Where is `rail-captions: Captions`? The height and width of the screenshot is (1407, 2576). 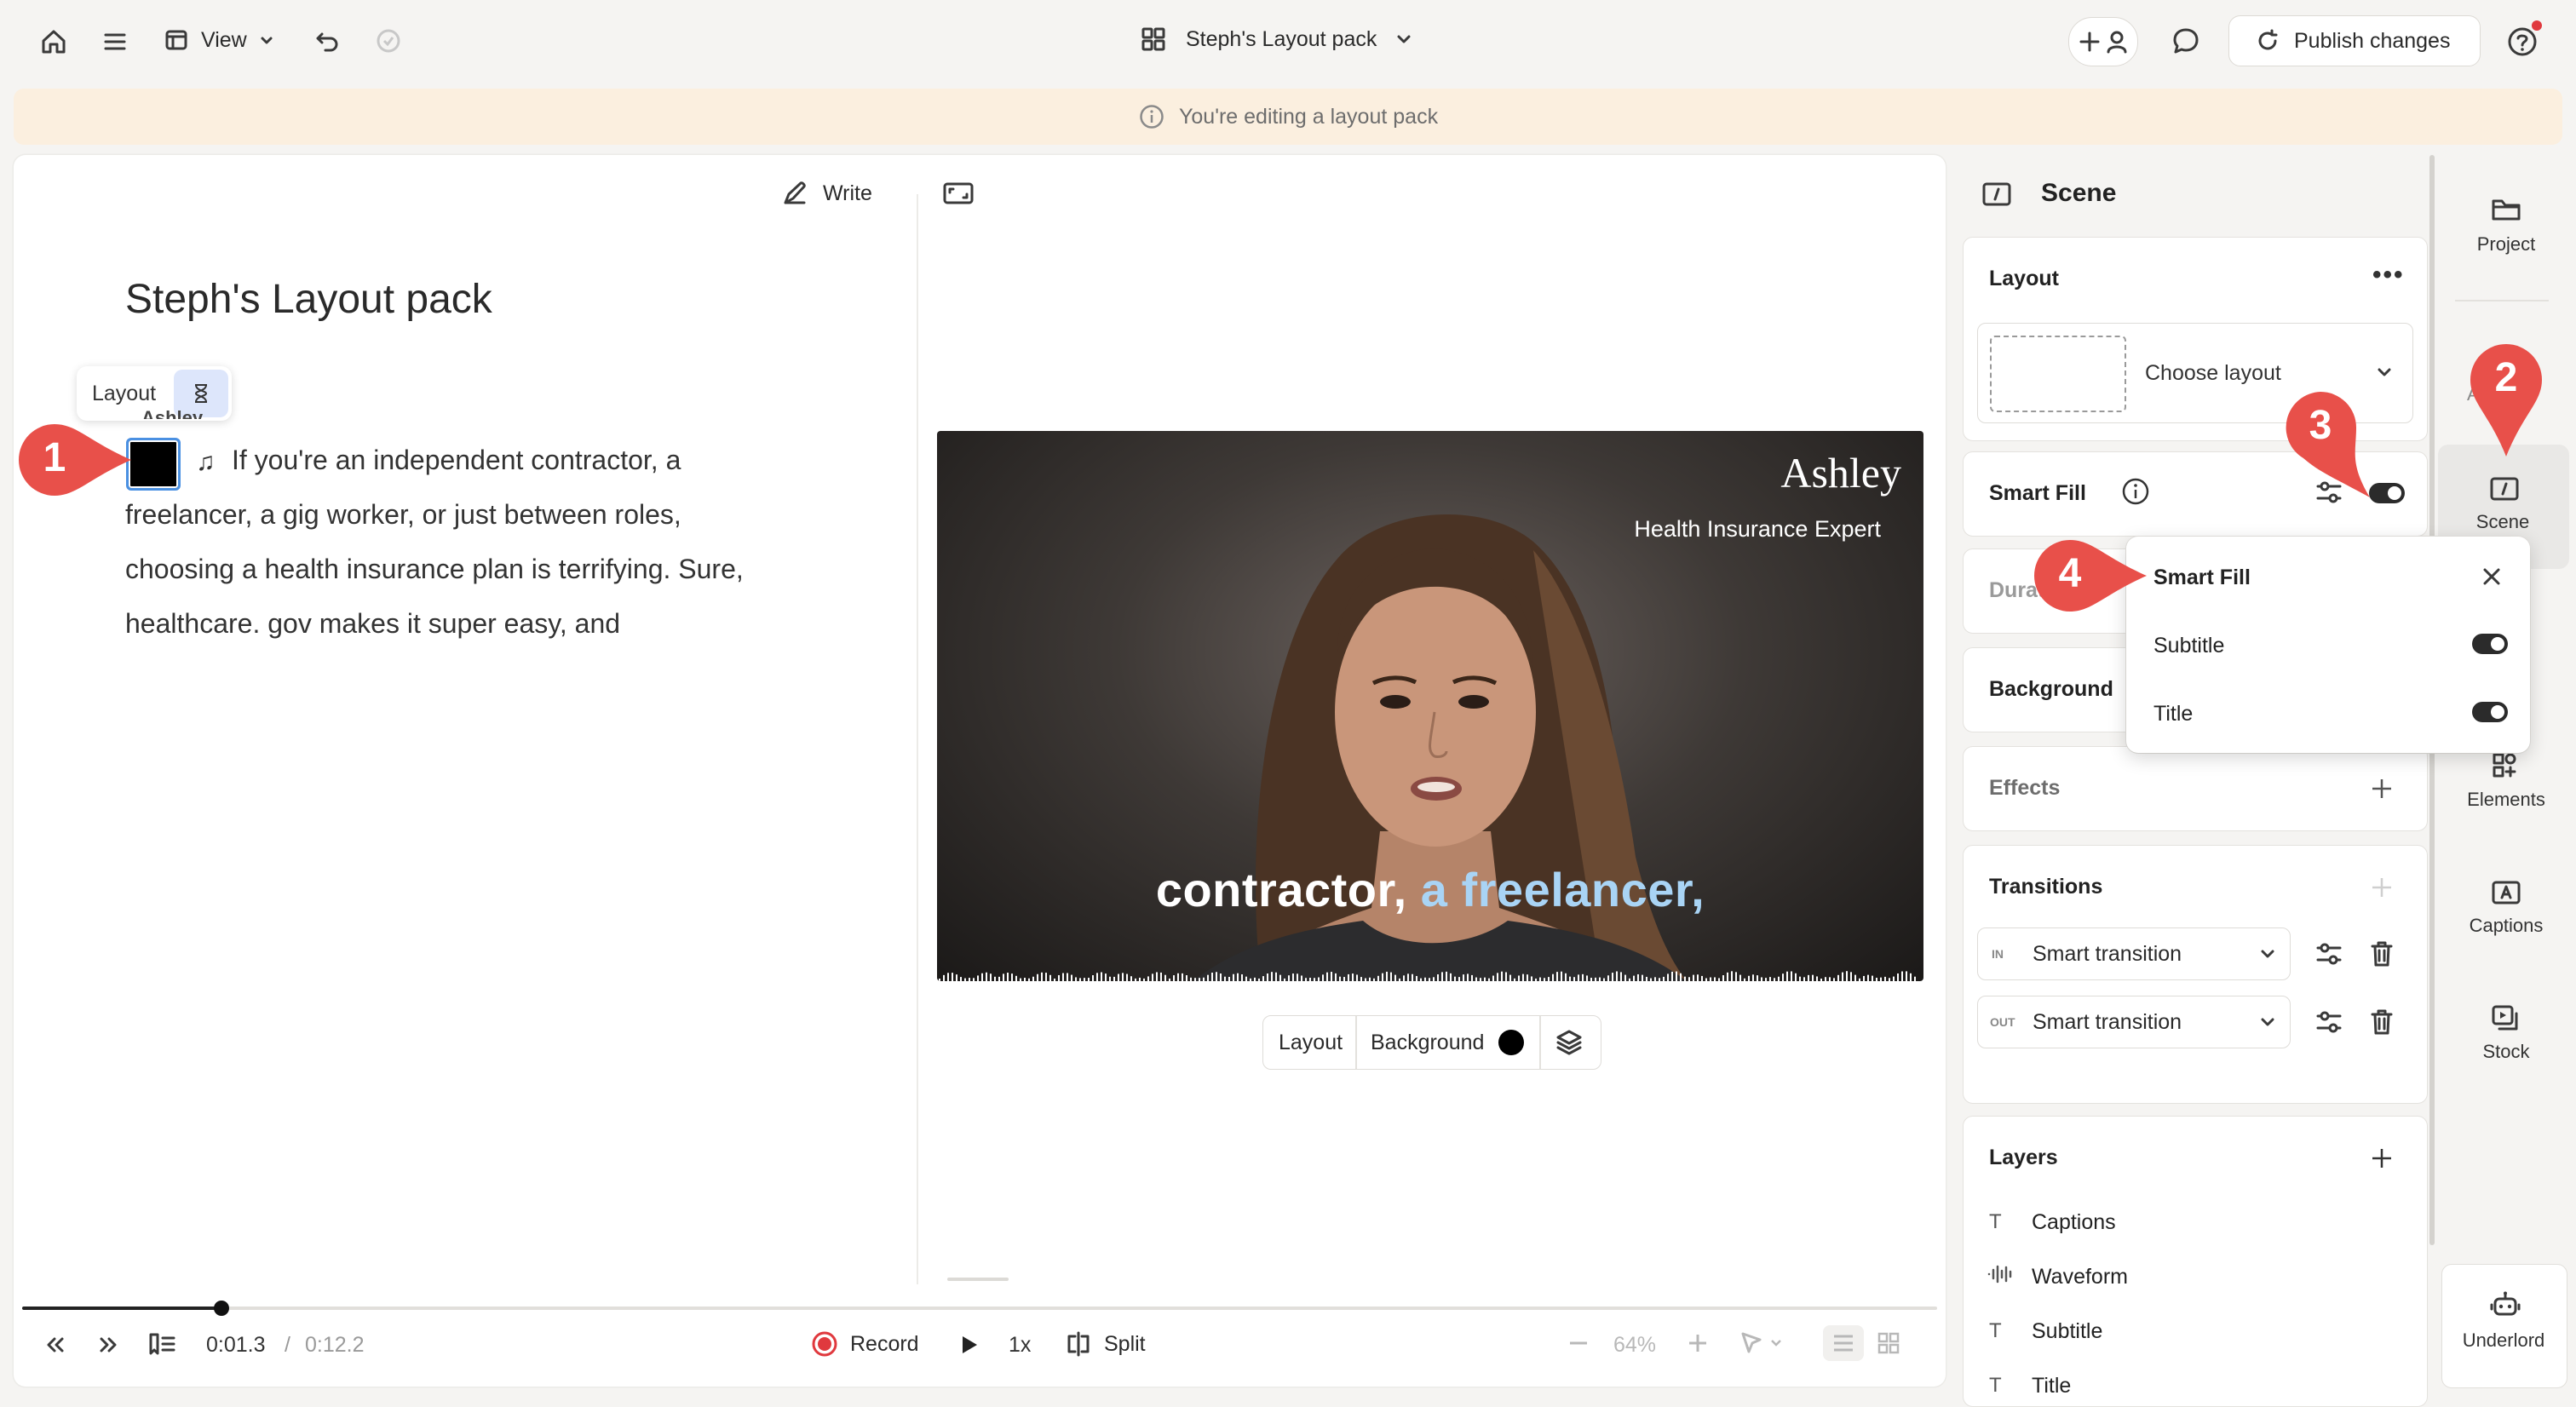 rail-captions: Captions is located at coordinates (2506, 926).